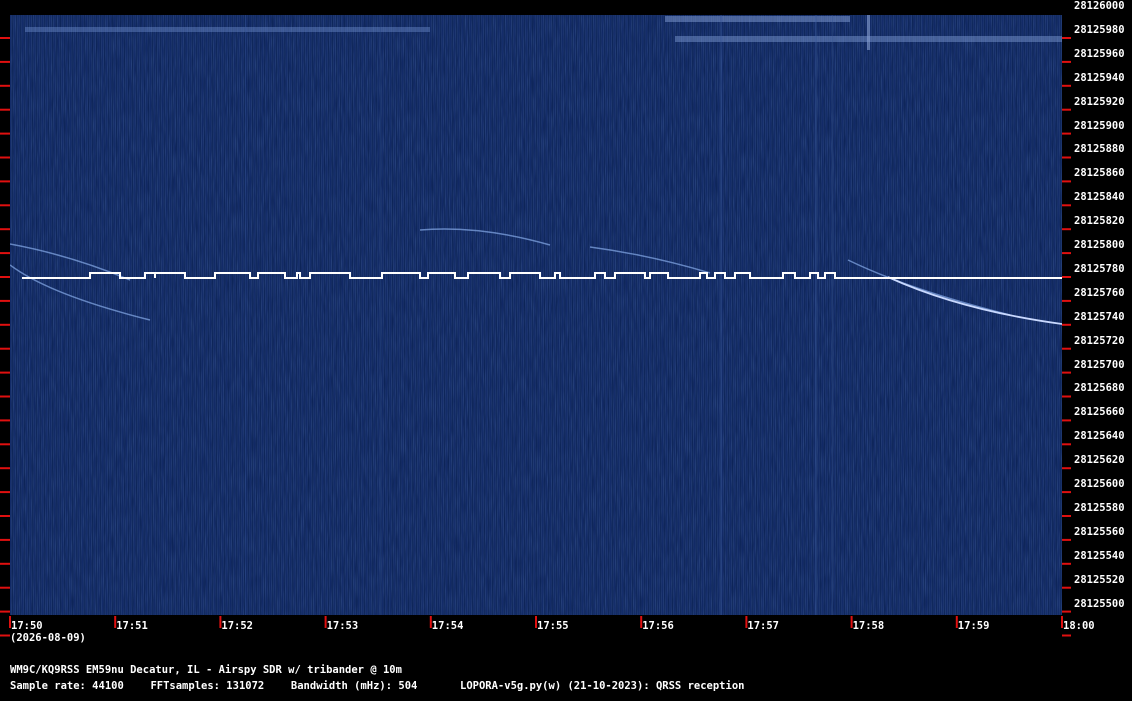 This screenshot has height=701, width=1132. I want to click on x-tick-label: 17:59, so click(973, 626).